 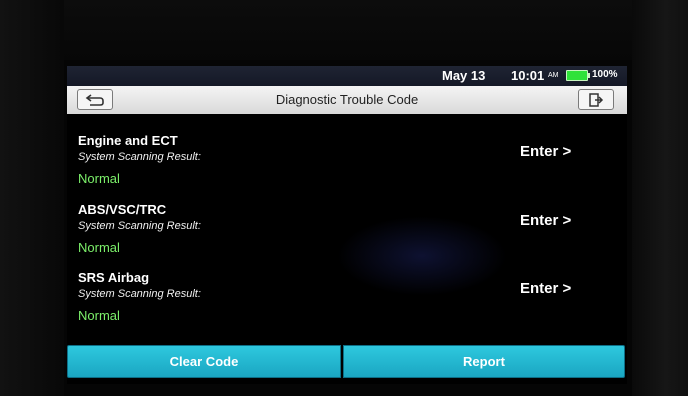 I want to click on status-time: 10:01, so click(x=528, y=75).